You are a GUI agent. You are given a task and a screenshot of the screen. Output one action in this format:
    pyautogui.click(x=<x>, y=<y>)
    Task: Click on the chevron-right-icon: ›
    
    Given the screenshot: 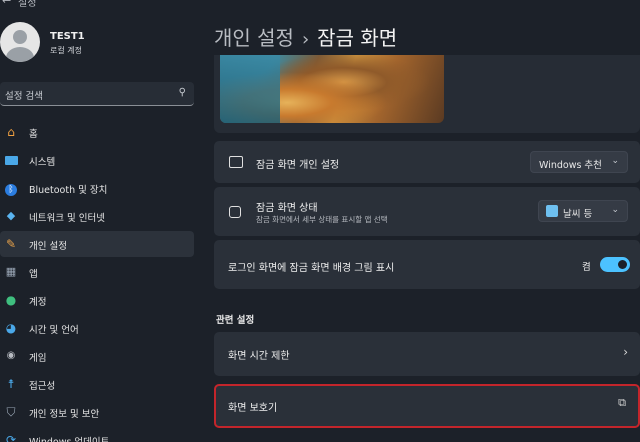 What is the action you would take?
    pyautogui.click(x=625, y=352)
    